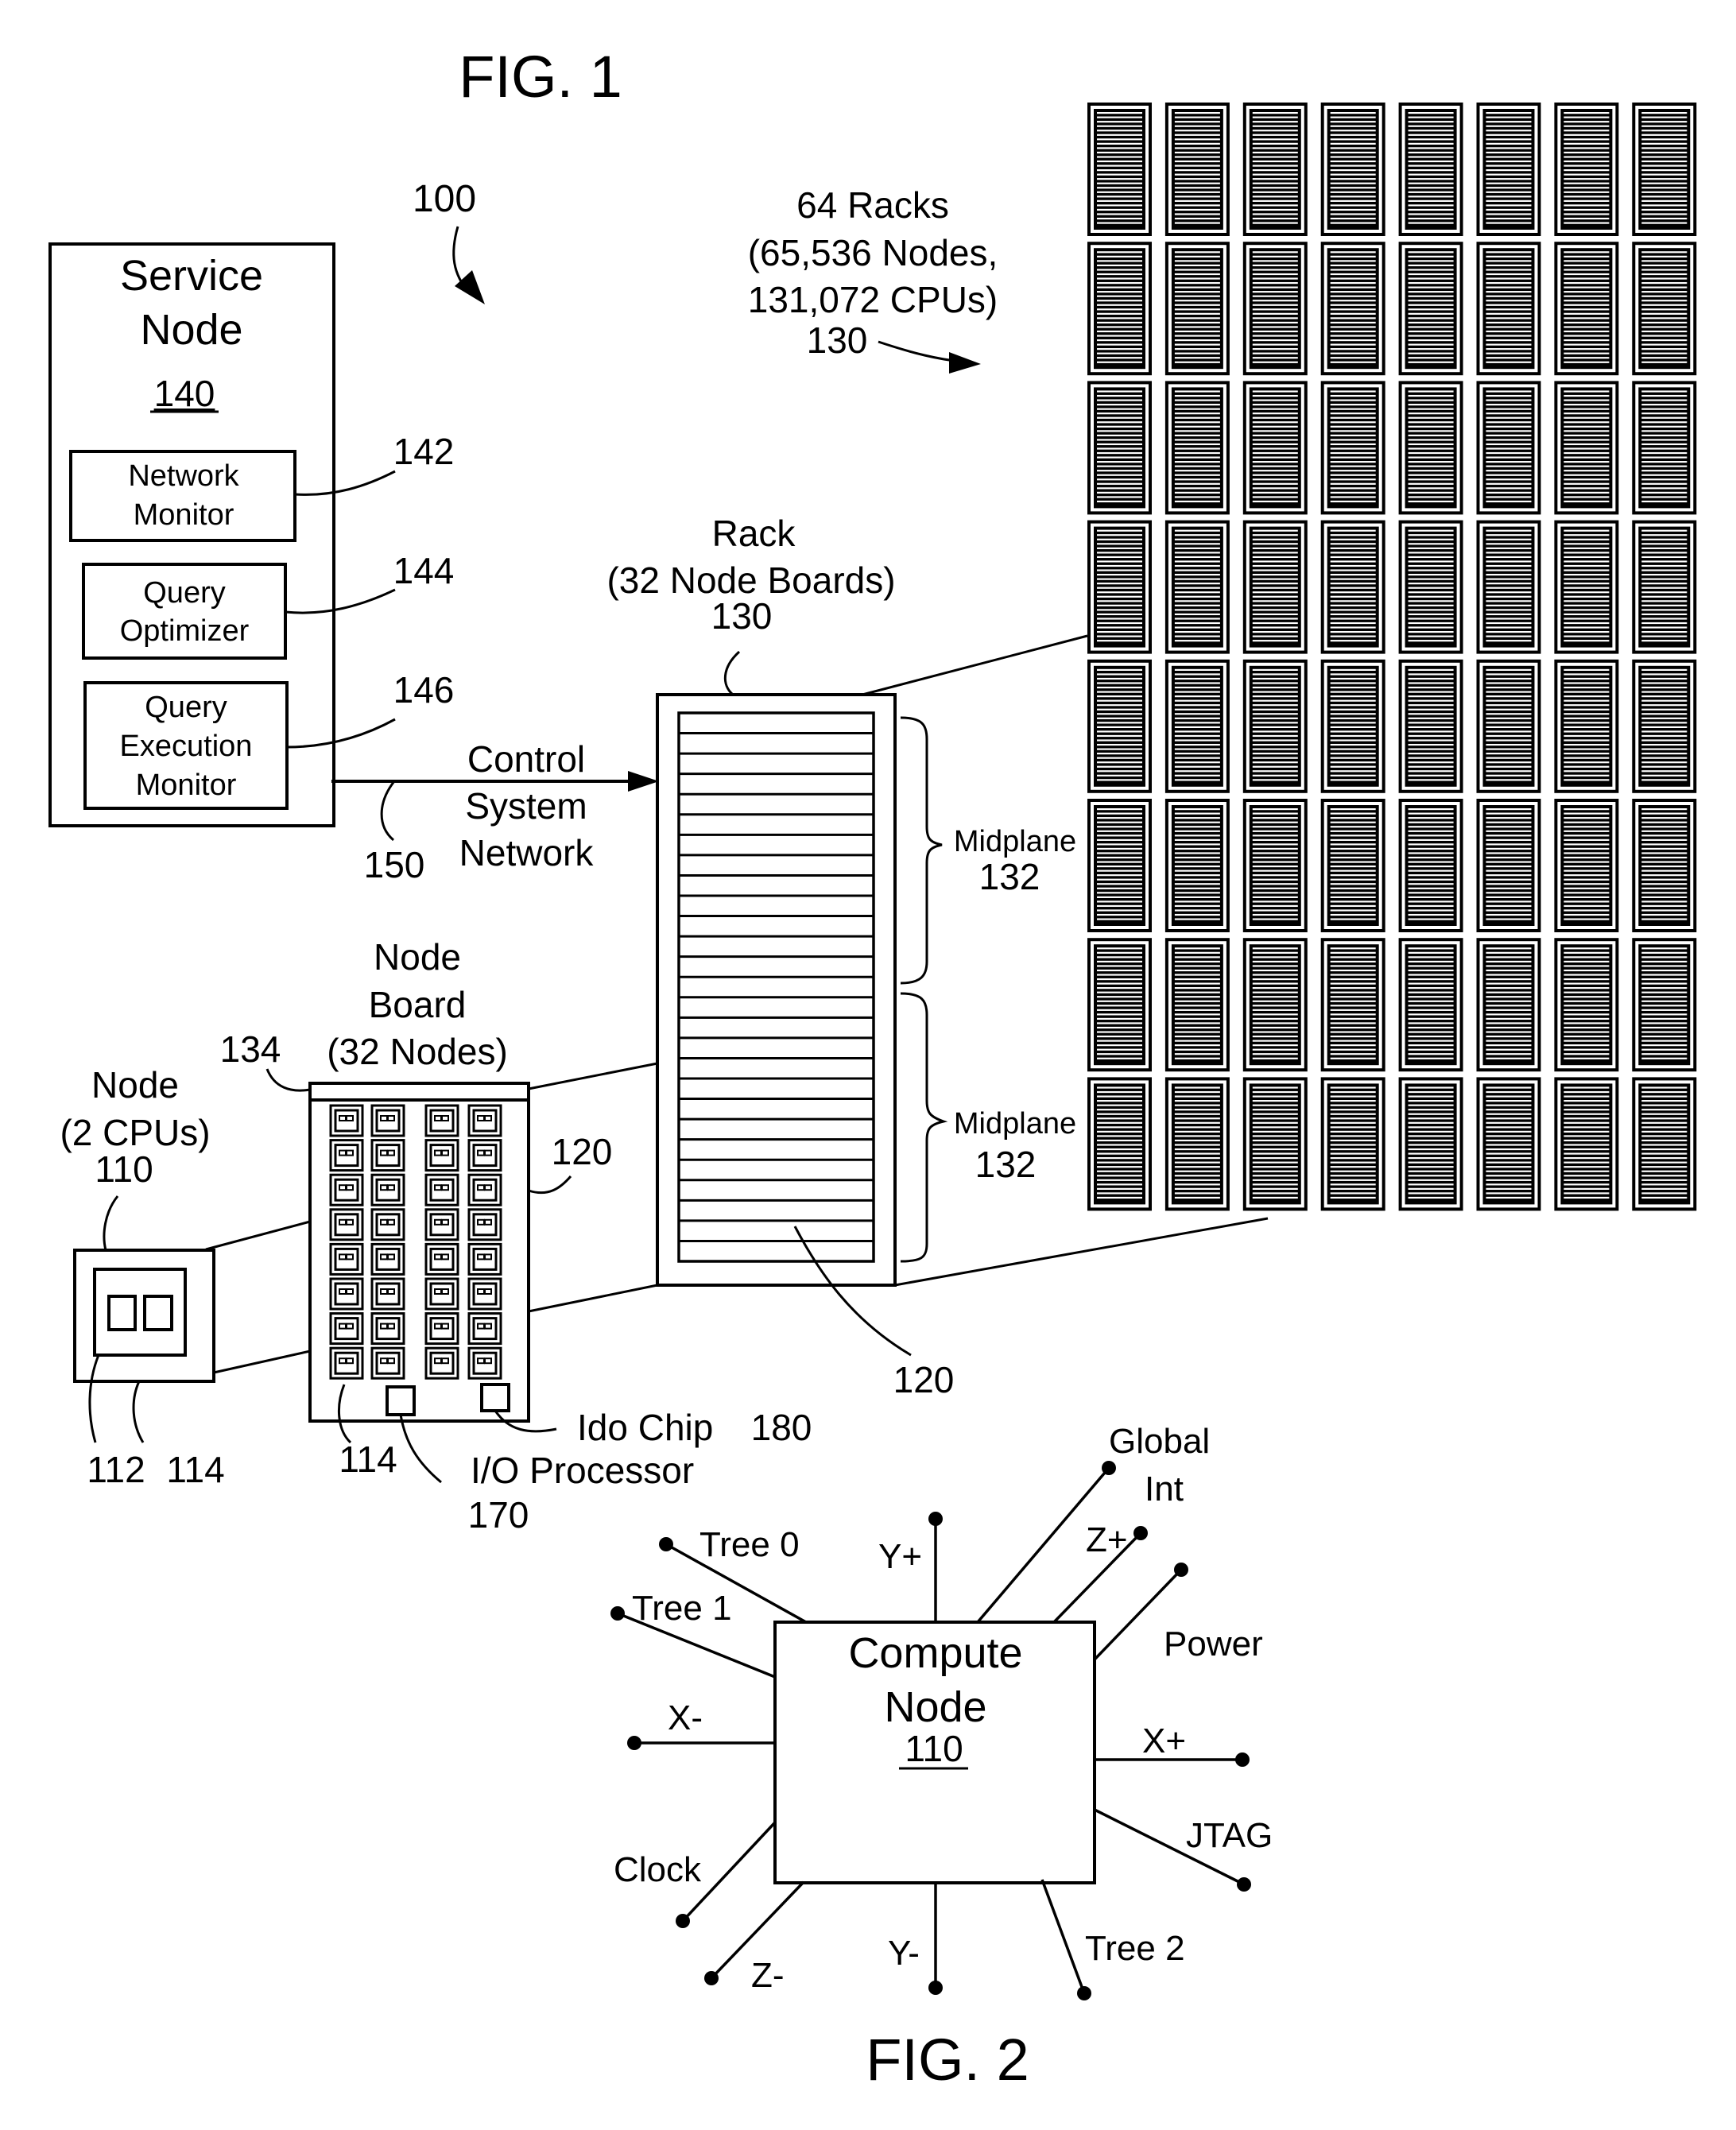  What do you see at coordinates (935, 1567) in the screenshot?
I see `pin-y-plus` at bounding box center [935, 1567].